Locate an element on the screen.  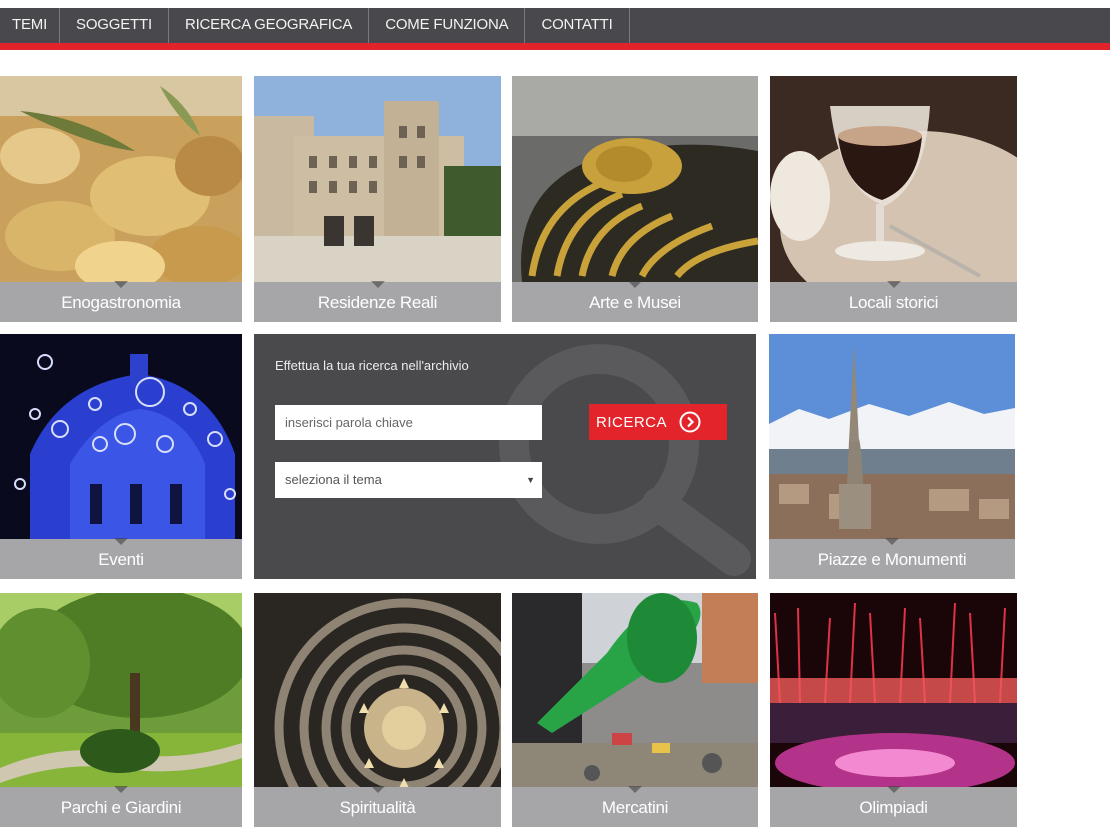
tile-eventi: Eventi is located at coordinates (121, 456).